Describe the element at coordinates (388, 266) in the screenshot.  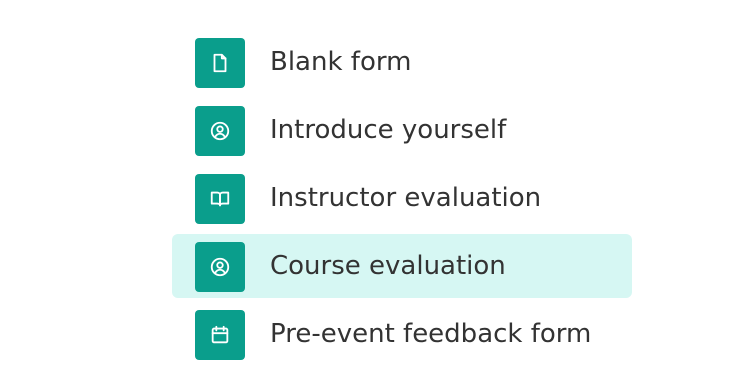
I see `template-item-label: Course evaluation` at that location.